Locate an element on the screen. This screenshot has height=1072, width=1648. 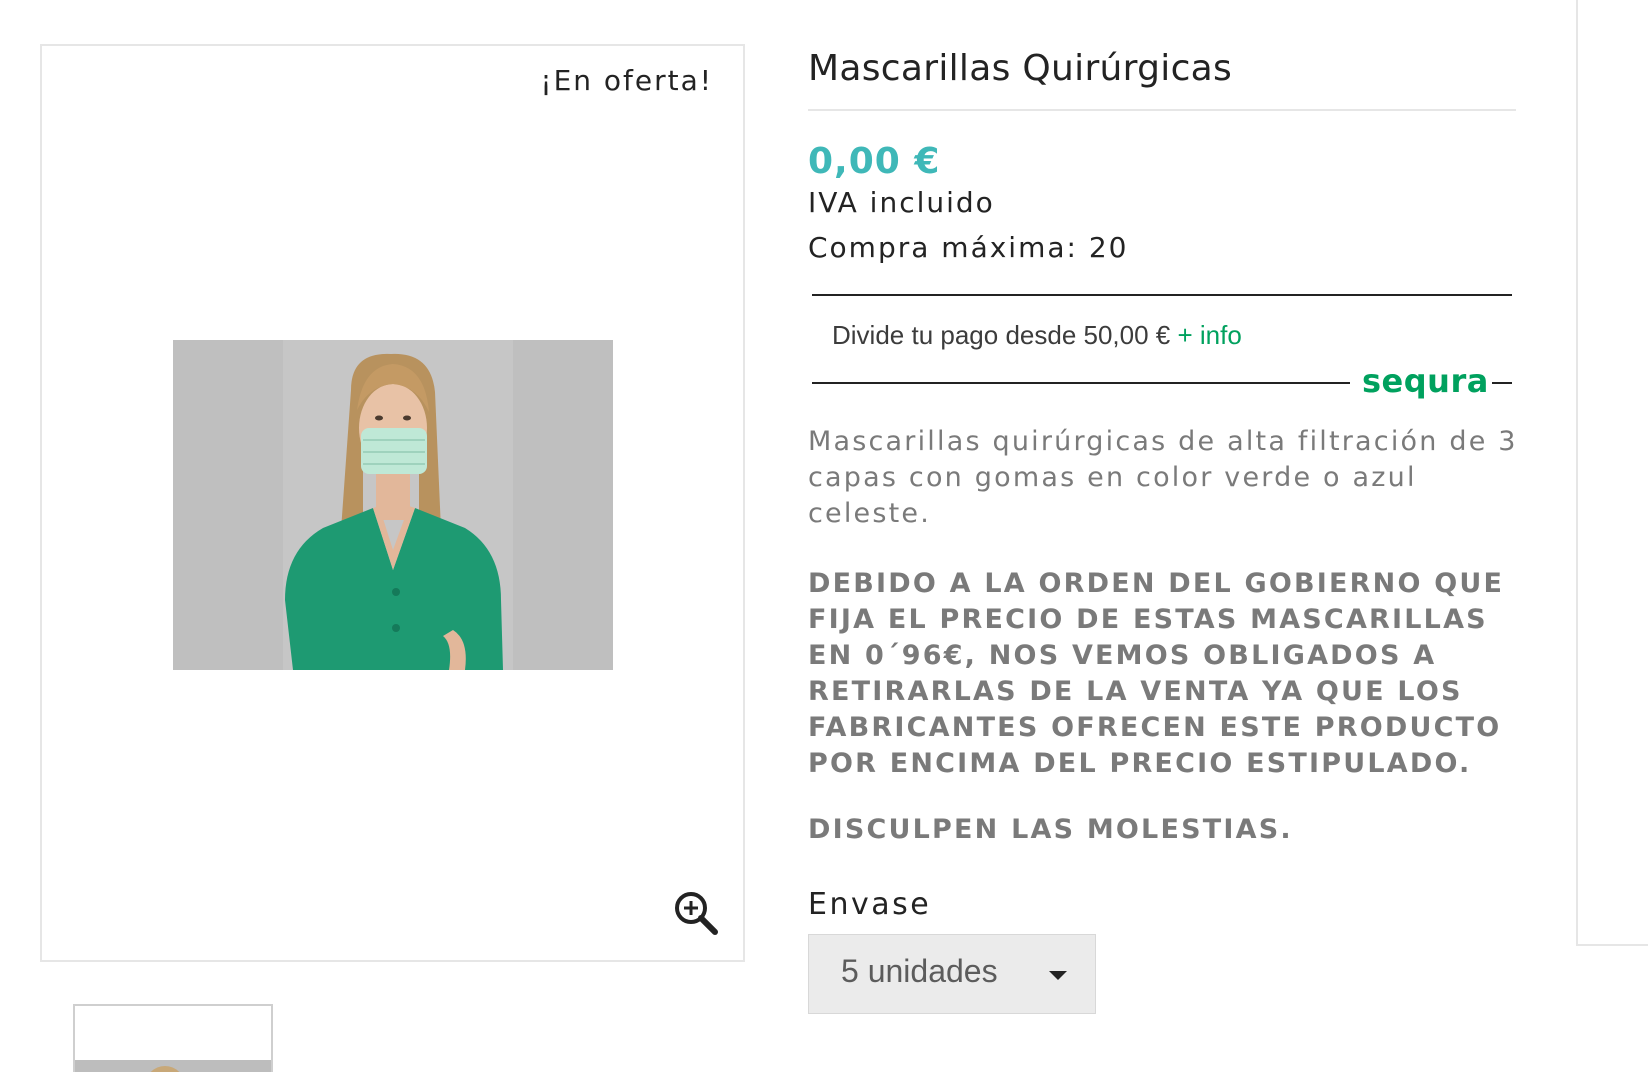
zoom-in-icon is located at coordinates (696, 913).